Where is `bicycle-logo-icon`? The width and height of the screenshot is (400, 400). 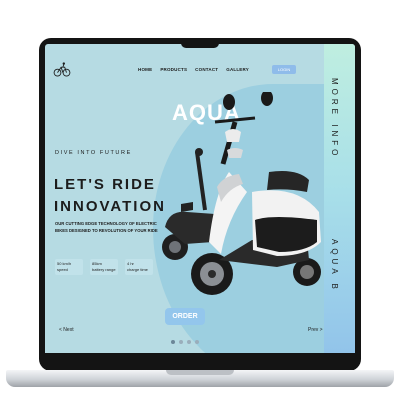
bicycle-logo-icon is located at coordinates (62, 69).